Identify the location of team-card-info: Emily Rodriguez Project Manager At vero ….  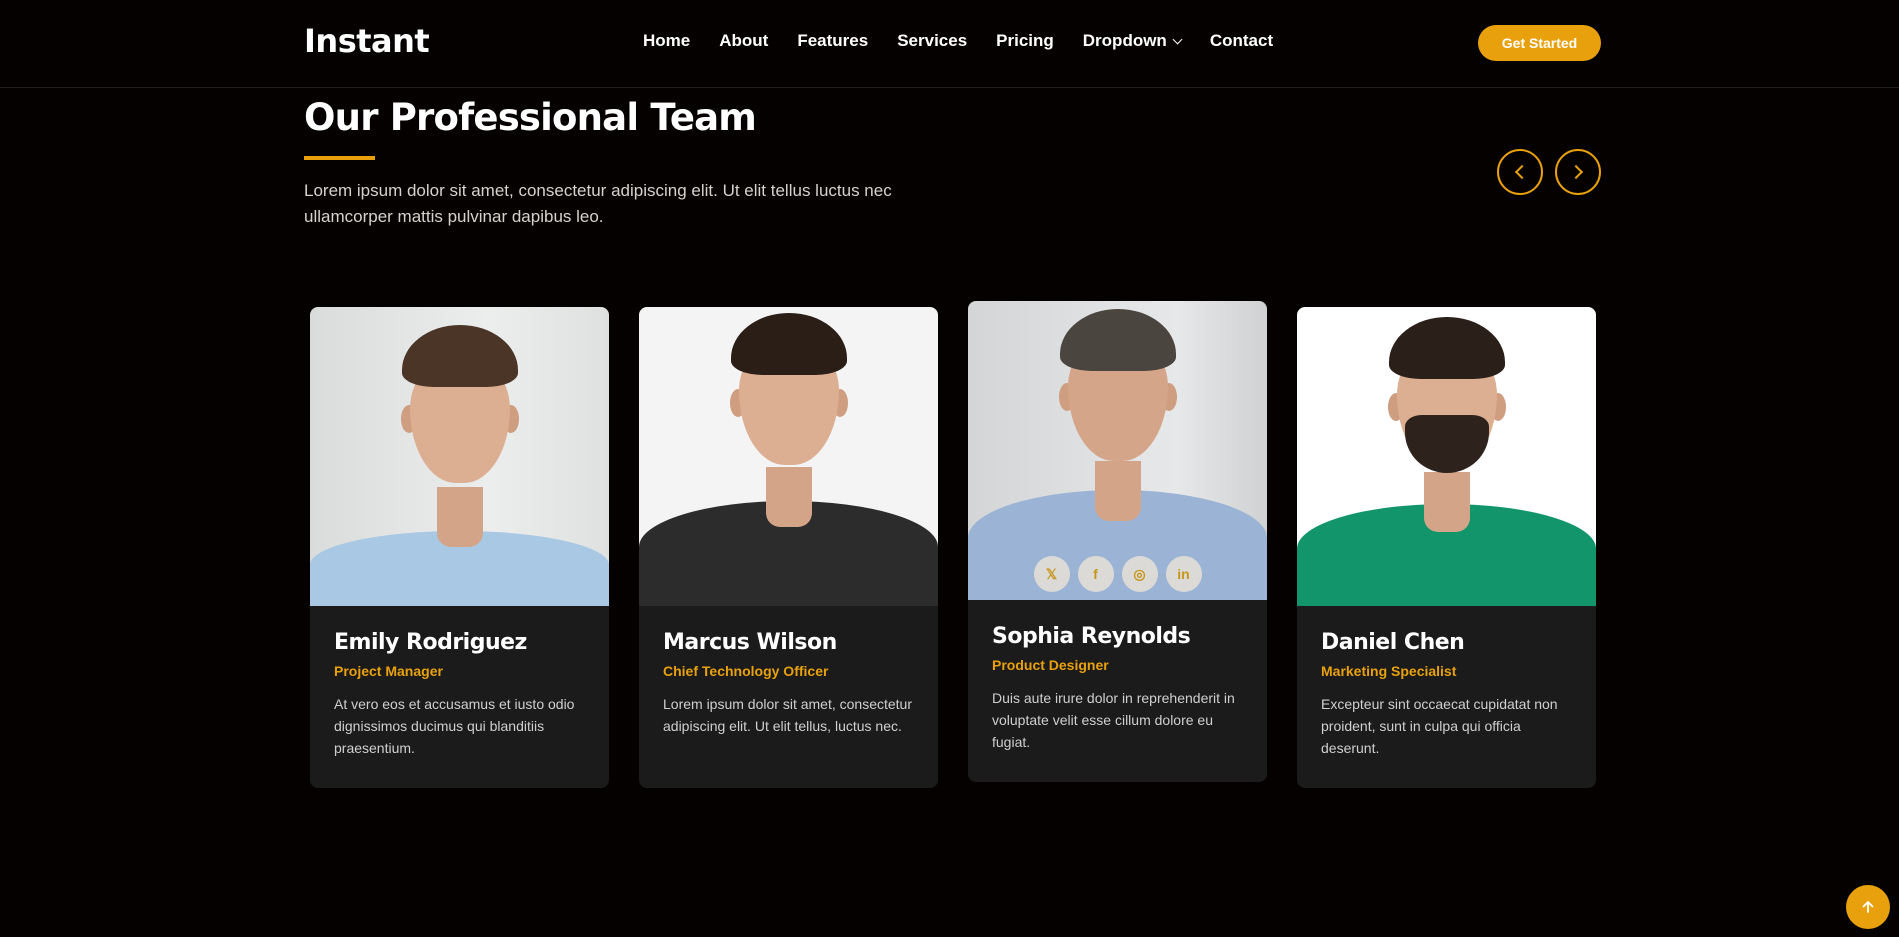
(459, 697).